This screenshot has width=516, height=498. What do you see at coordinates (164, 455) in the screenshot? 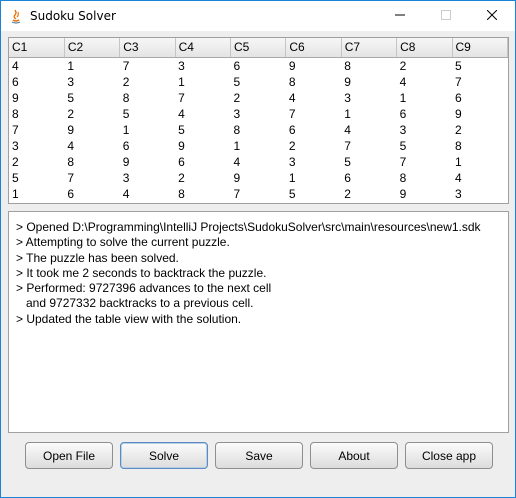
I see `solve-button: Solve` at bounding box center [164, 455].